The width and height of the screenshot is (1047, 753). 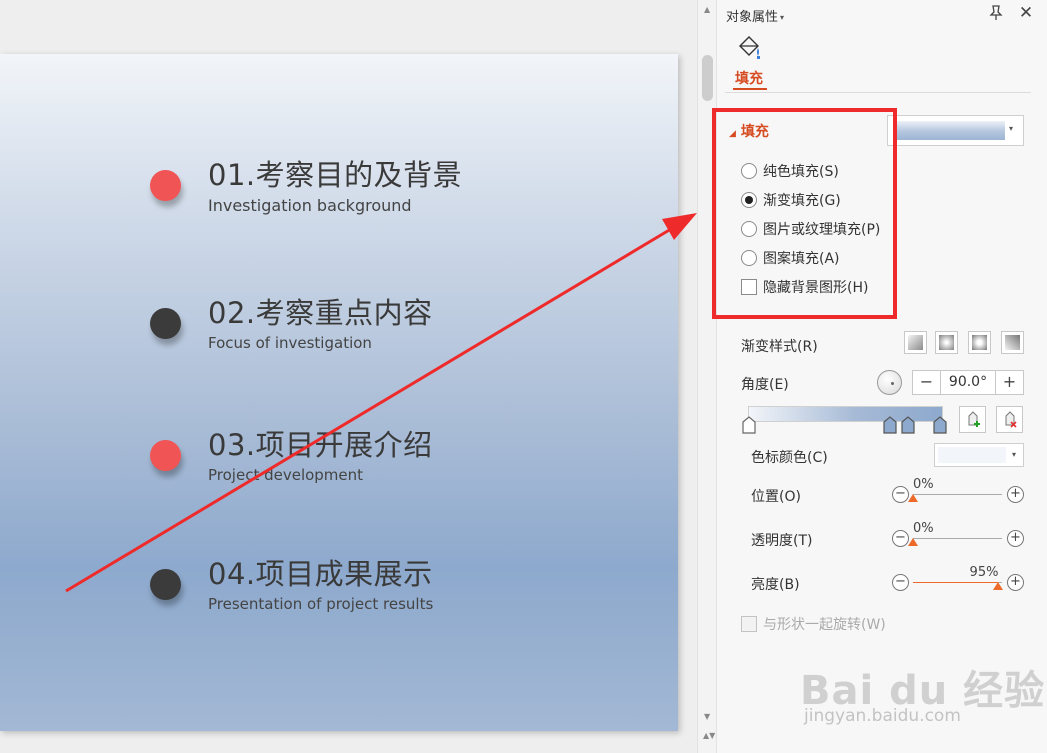 What do you see at coordinates (290, 343) in the screenshot?
I see `agenda-subtitle: Focus of investigation` at bounding box center [290, 343].